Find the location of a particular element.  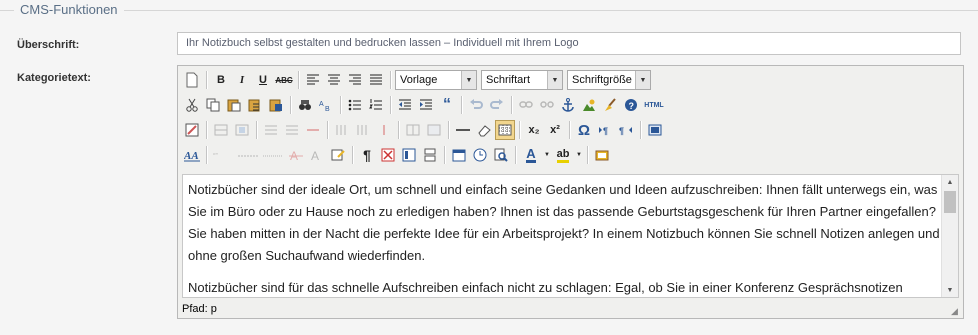

cite-button: “” is located at coordinates (223, 155).